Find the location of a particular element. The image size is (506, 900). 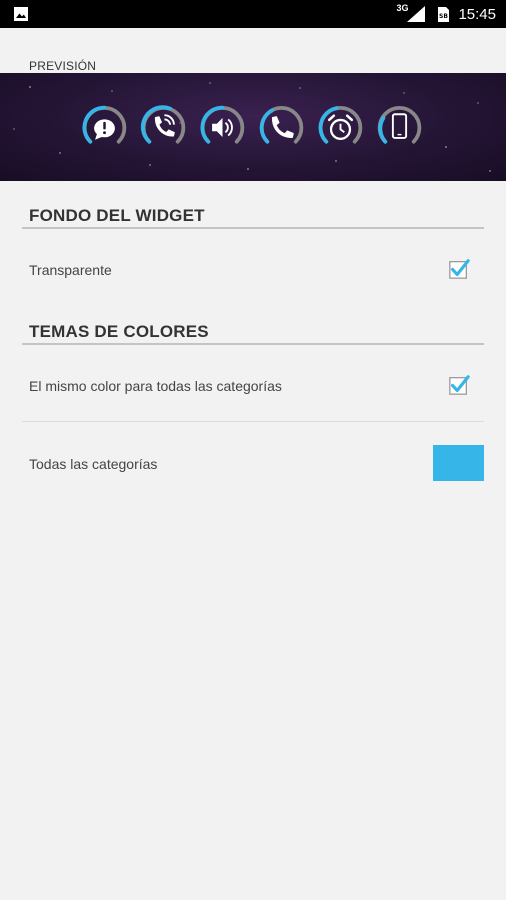

sim-card-icon: SB is located at coordinates (444, 14).